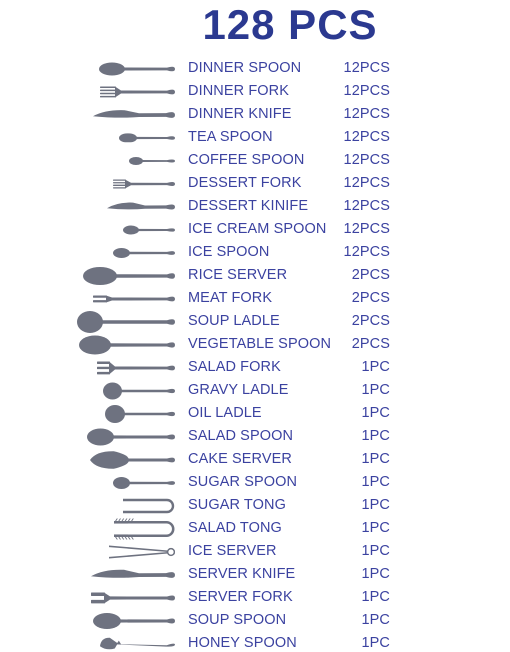 The width and height of the screenshot is (510, 652). What do you see at coordinates (230, 298) in the screenshot?
I see `cutlery-item-label: MEAT FORK` at bounding box center [230, 298].